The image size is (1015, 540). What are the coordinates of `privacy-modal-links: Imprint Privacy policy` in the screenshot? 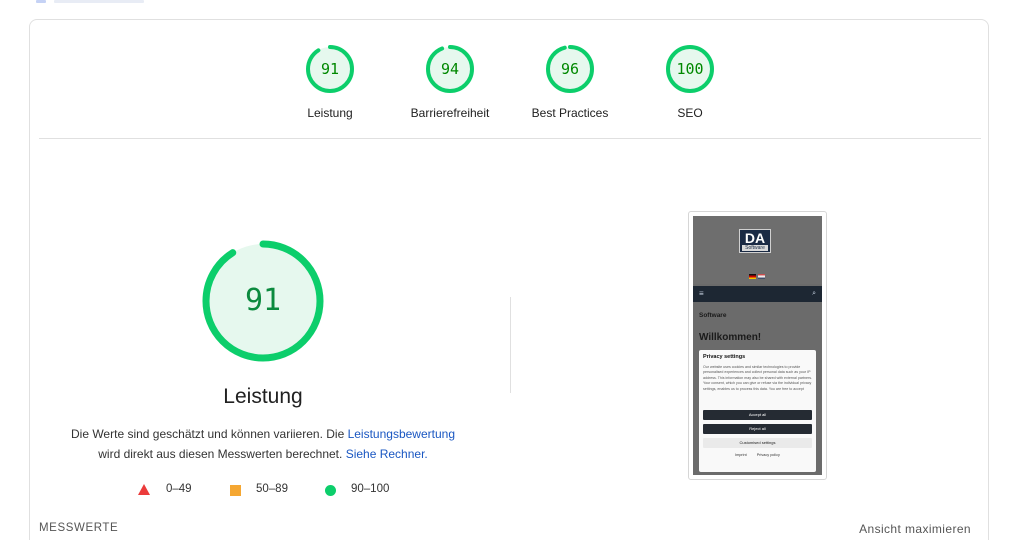 It's located at (757, 455).